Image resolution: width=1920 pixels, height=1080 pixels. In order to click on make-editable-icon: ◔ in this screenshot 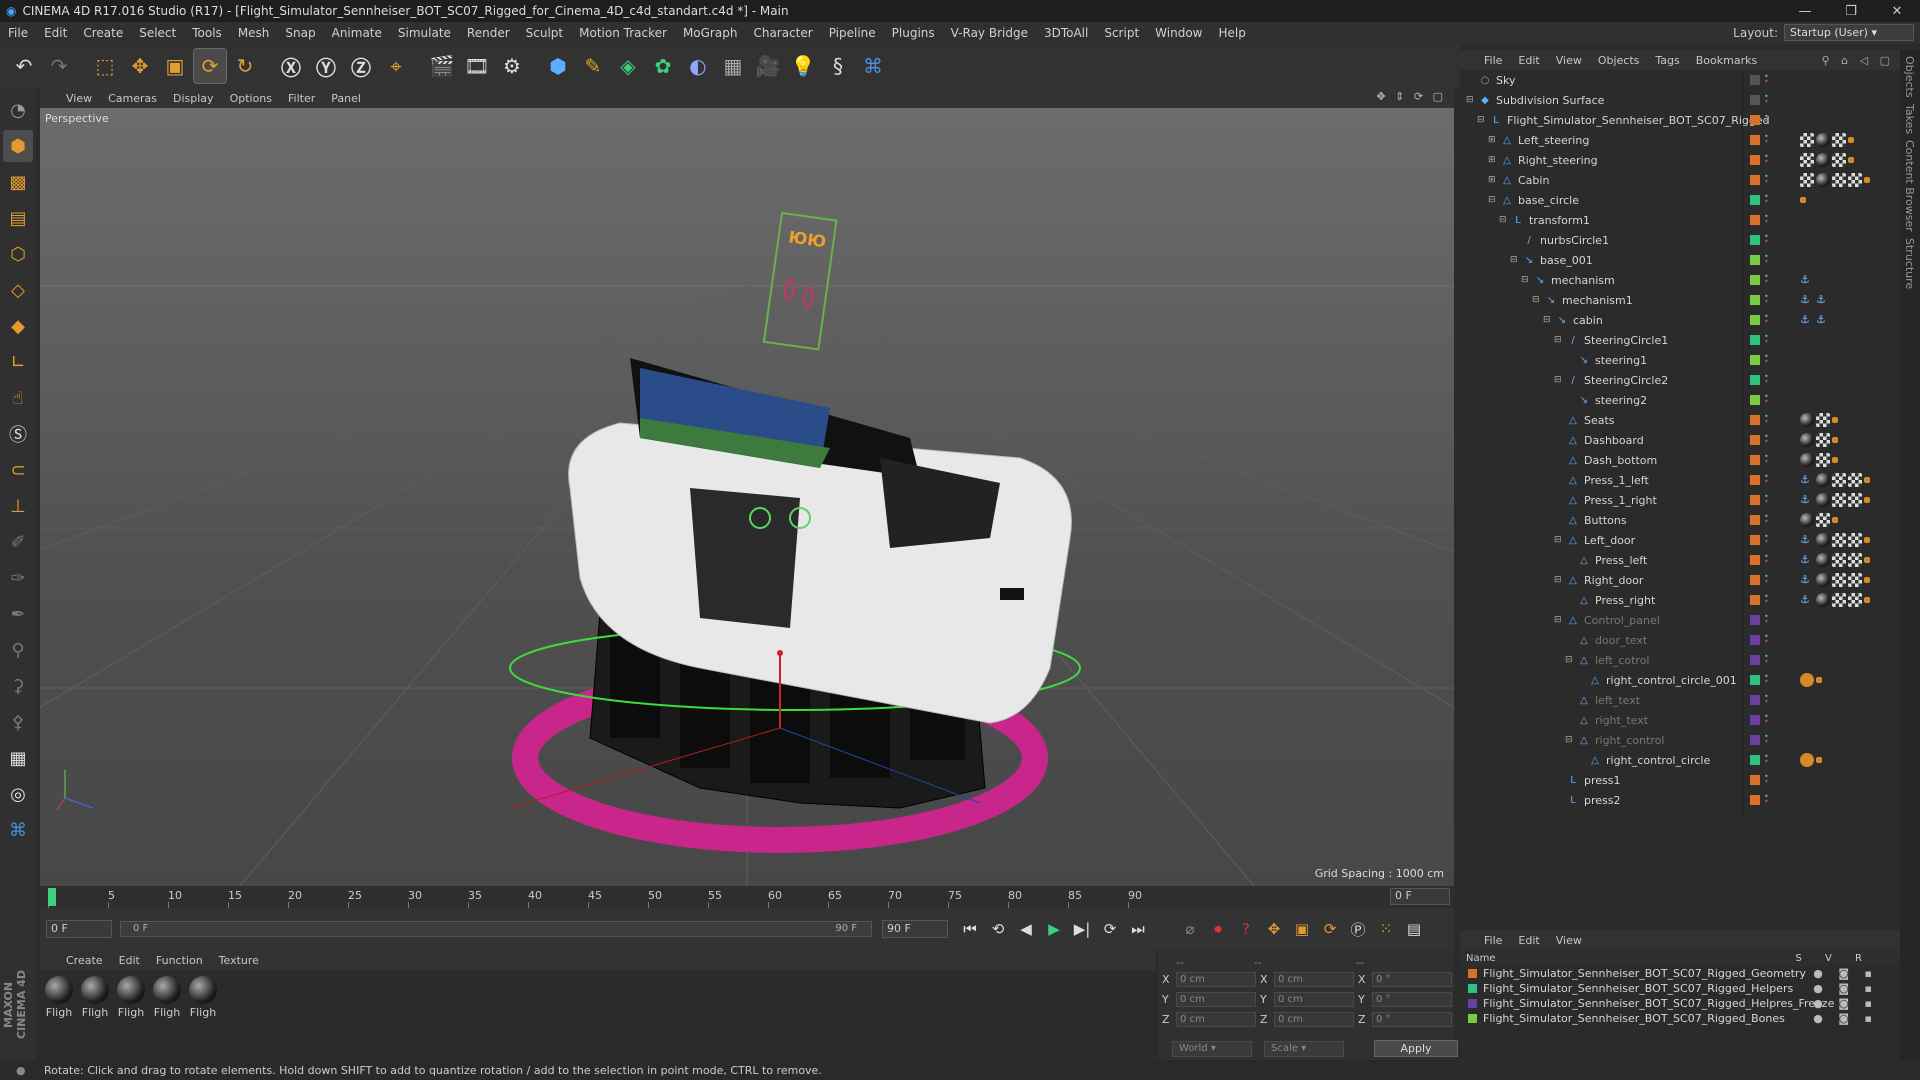, I will do `click(18, 110)`.